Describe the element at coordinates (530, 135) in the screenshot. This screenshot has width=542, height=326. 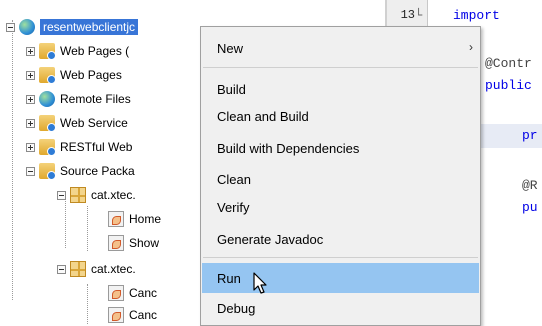
I see `code-line: pr` at that location.